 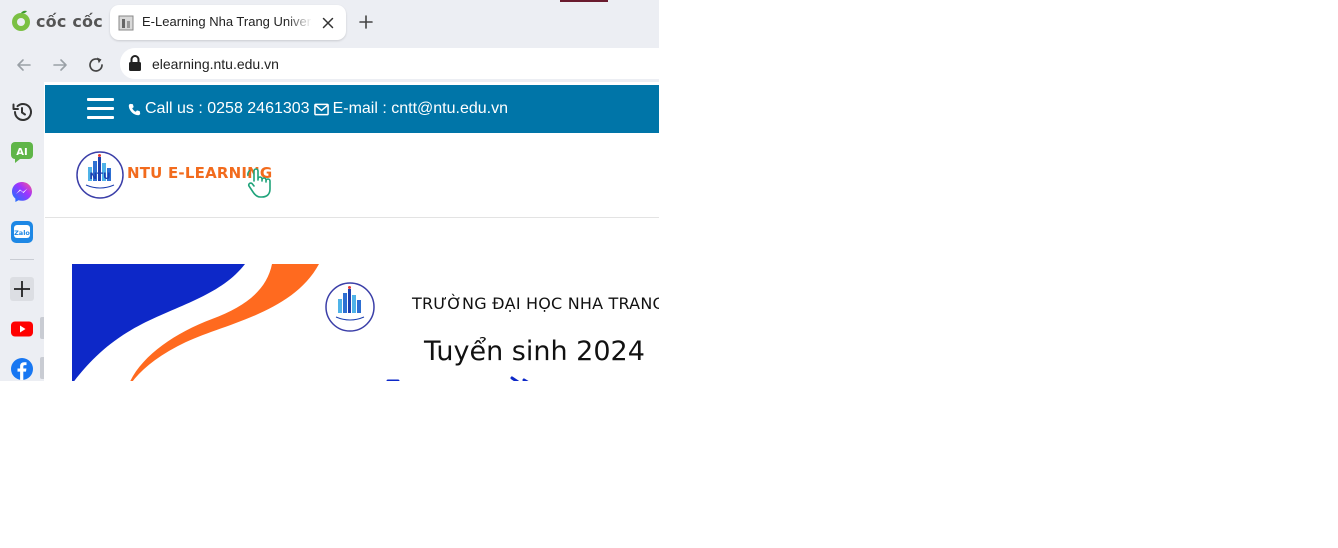 I want to click on address-bar: elearning.ntu.edu.vn, so click(x=389, y=63).